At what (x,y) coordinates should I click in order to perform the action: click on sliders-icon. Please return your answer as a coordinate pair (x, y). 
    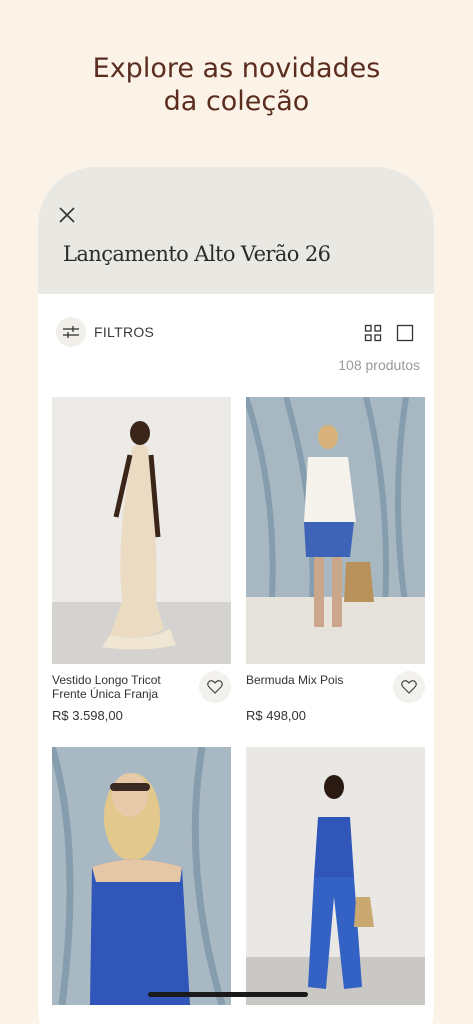
    Looking at the image, I should click on (71, 332).